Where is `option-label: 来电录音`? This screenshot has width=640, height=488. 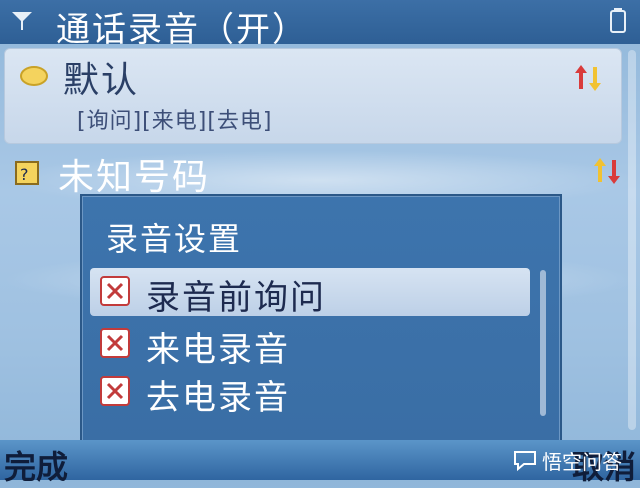 option-label: 来电录音 is located at coordinates (218, 350).